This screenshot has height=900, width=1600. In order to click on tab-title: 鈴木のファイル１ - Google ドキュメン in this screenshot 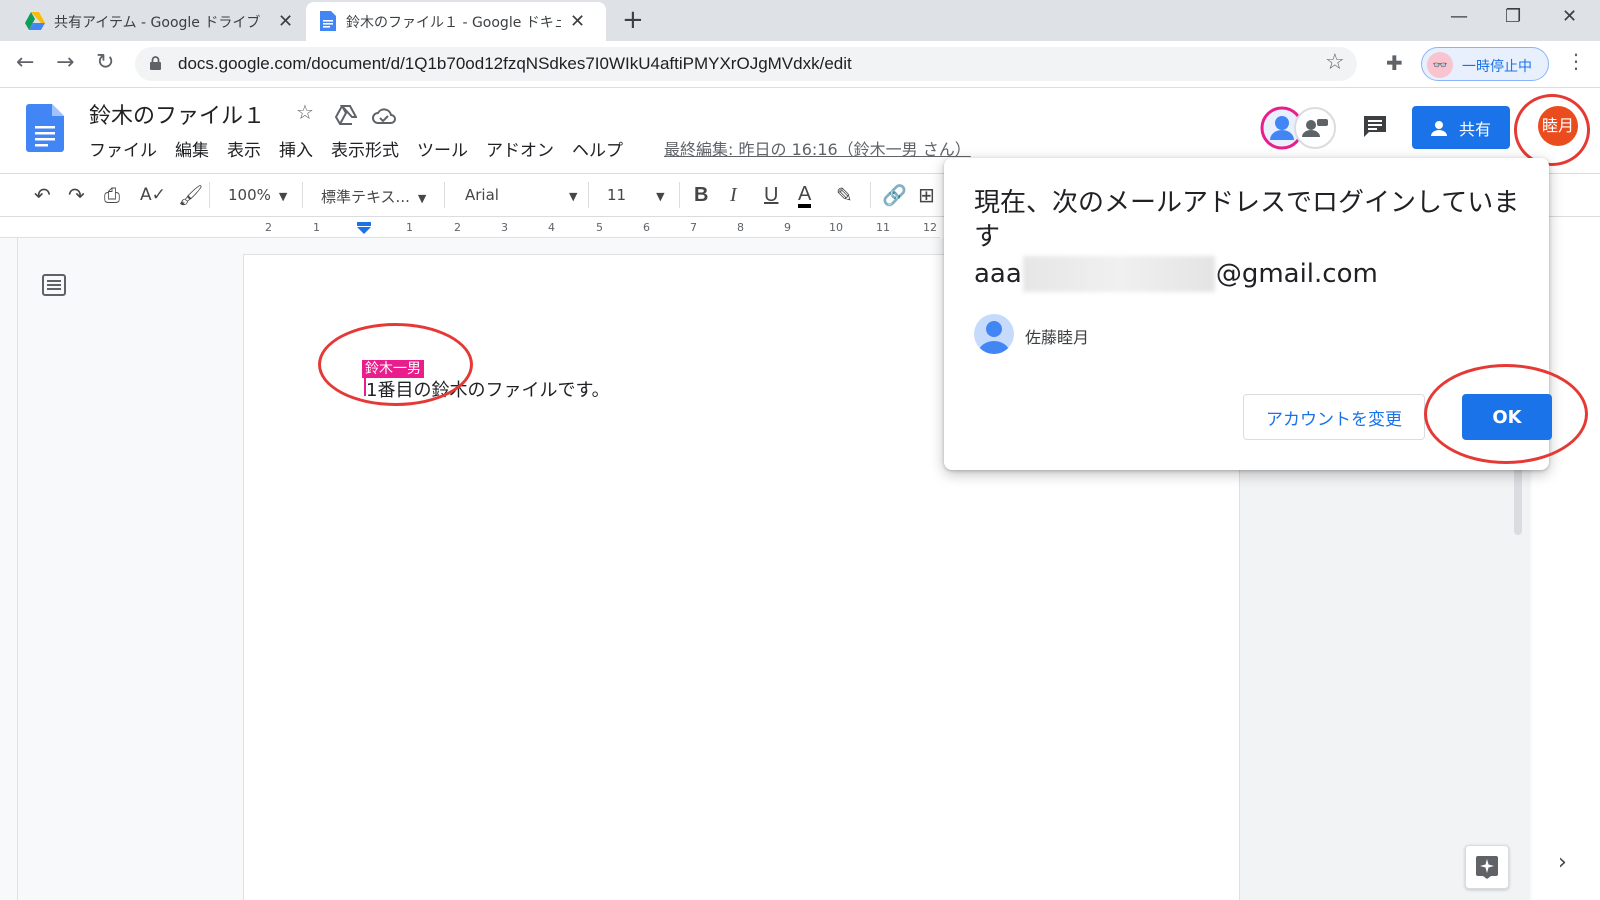, I will do `click(453, 22)`.